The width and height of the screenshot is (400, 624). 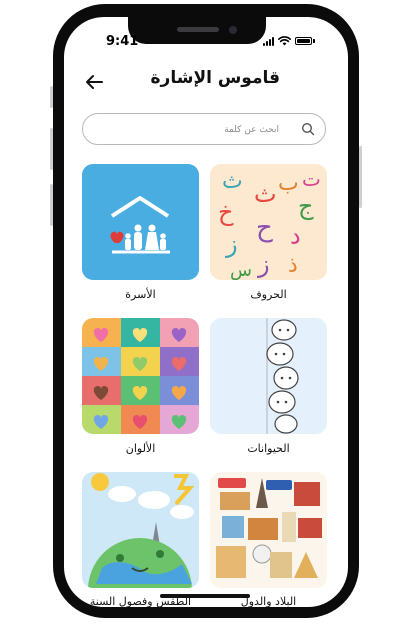 I want to click on status-time: 9:41, so click(x=122, y=41).